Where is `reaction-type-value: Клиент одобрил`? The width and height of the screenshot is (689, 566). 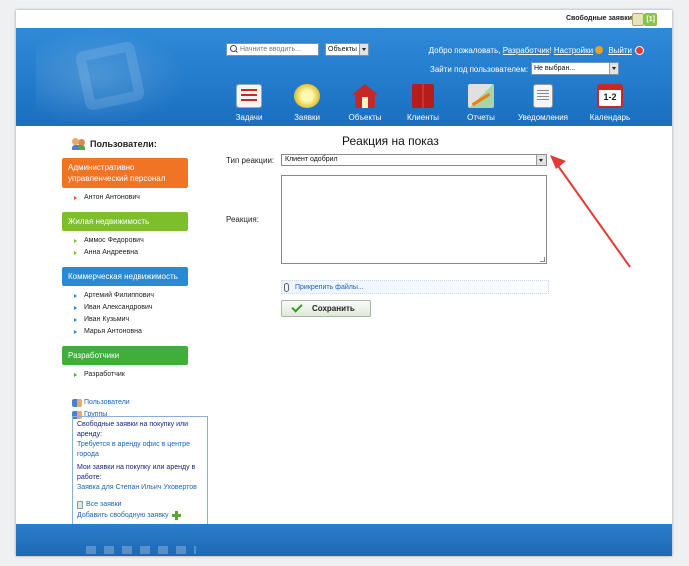 reaction-type-value: Клиент одобрил is located at coordinates (311, 159).